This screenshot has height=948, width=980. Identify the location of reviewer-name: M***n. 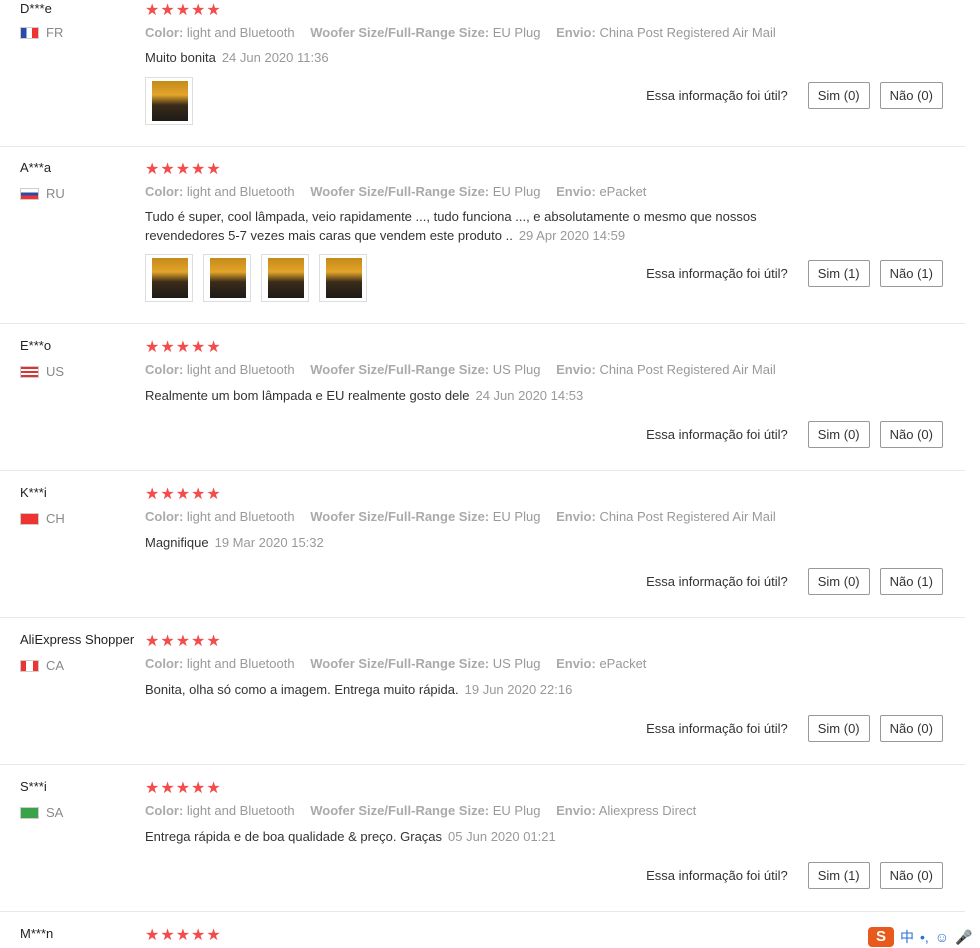
(37, 933).